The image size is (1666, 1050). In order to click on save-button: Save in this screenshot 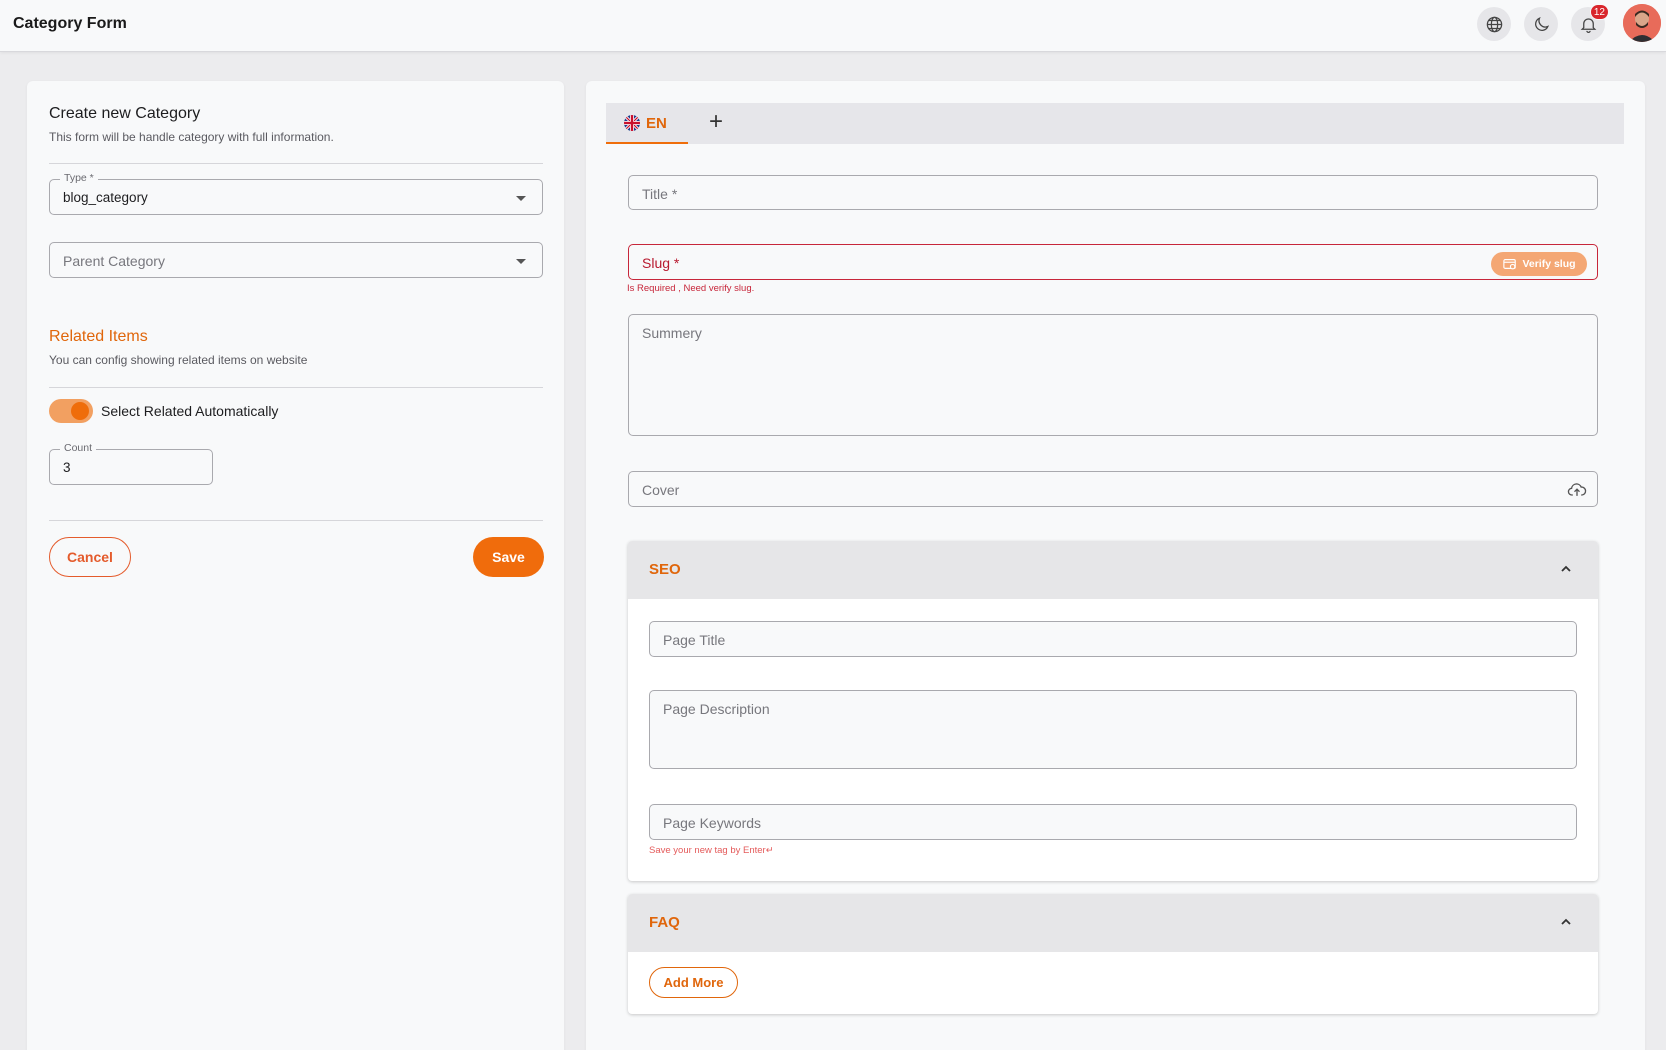, I will do `click(508, 557)`.